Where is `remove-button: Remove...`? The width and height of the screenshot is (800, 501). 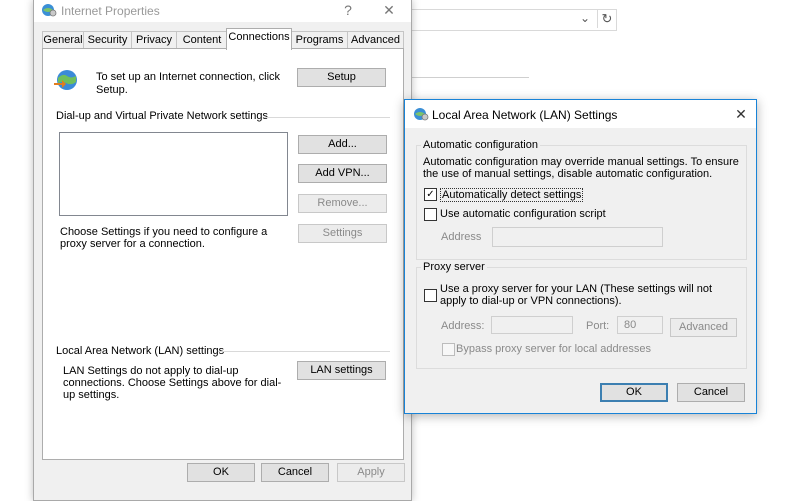
remove-button: Remove... is located at coordinates (342, 203).